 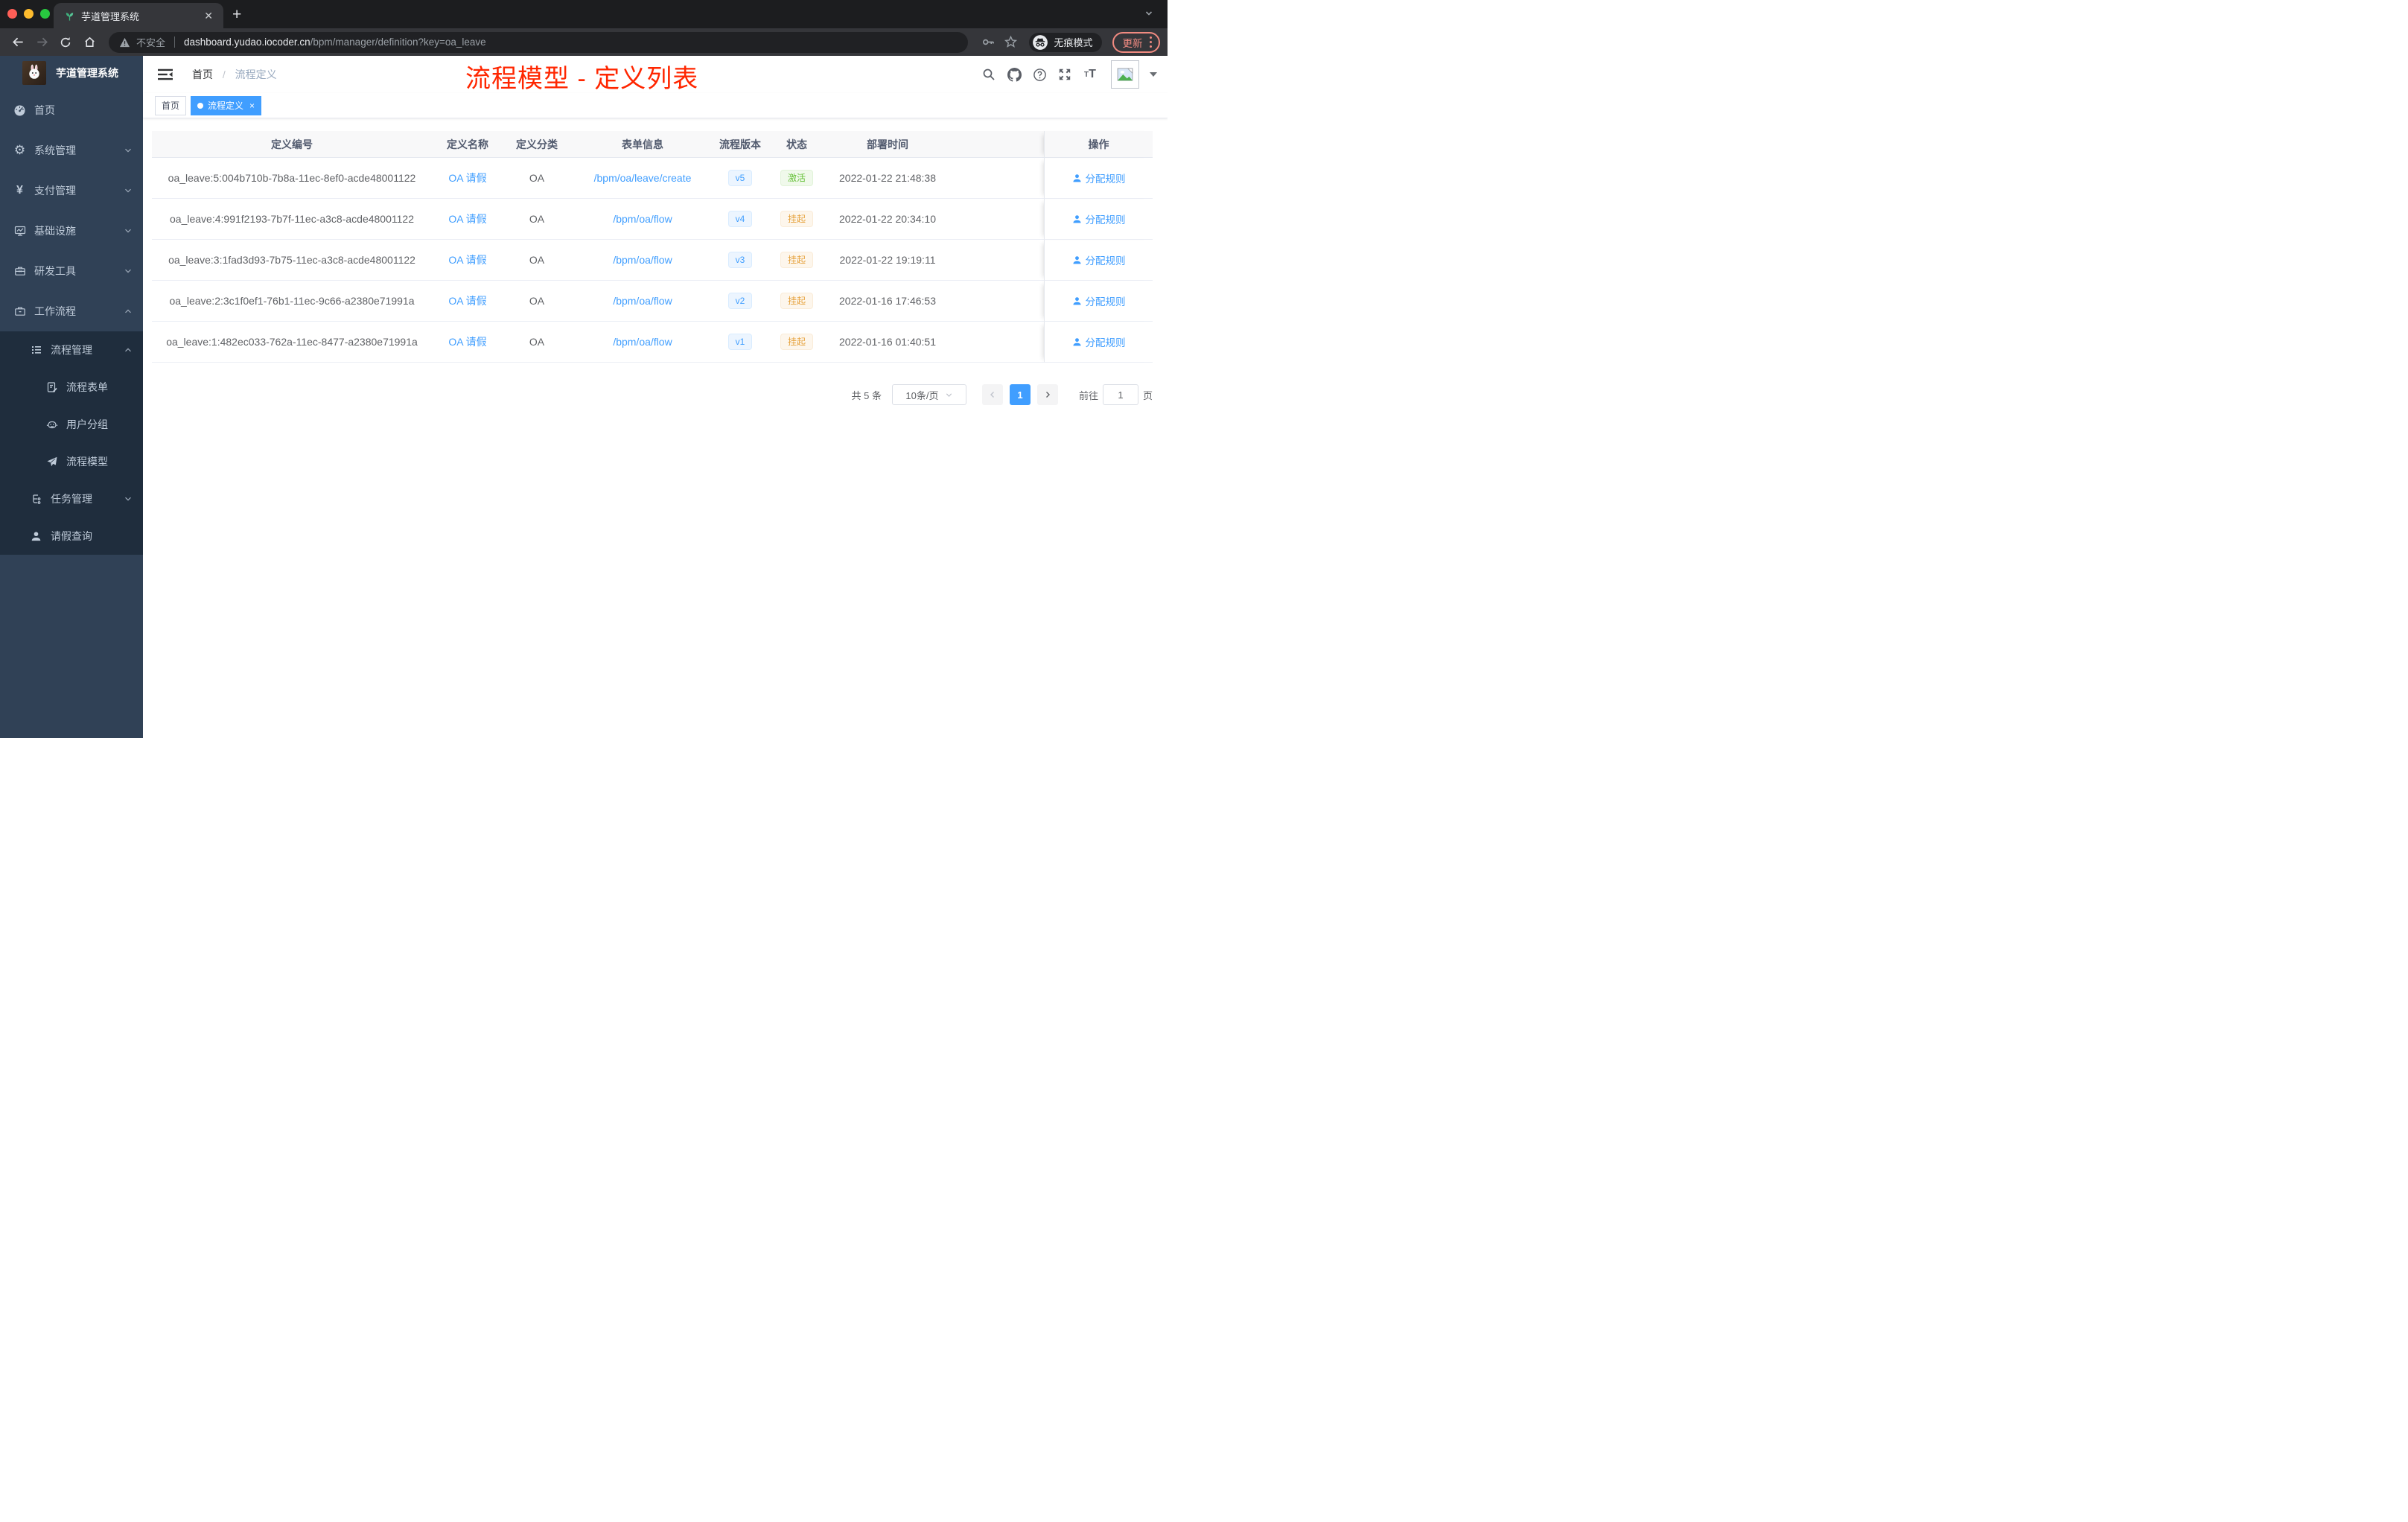 What do you see at coordinates (71, 150) in the screenshot?
I see `sidebar-item-system: ⚙ 系统管理` at bounding box center [71, 150].